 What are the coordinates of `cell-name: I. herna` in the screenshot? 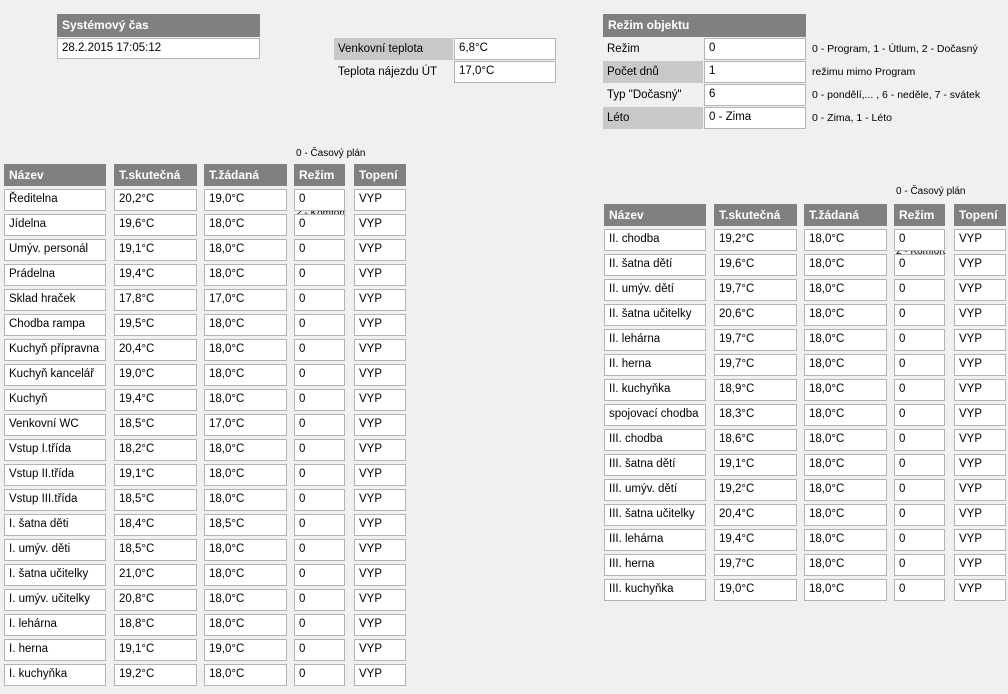 It's located at (55, 650).